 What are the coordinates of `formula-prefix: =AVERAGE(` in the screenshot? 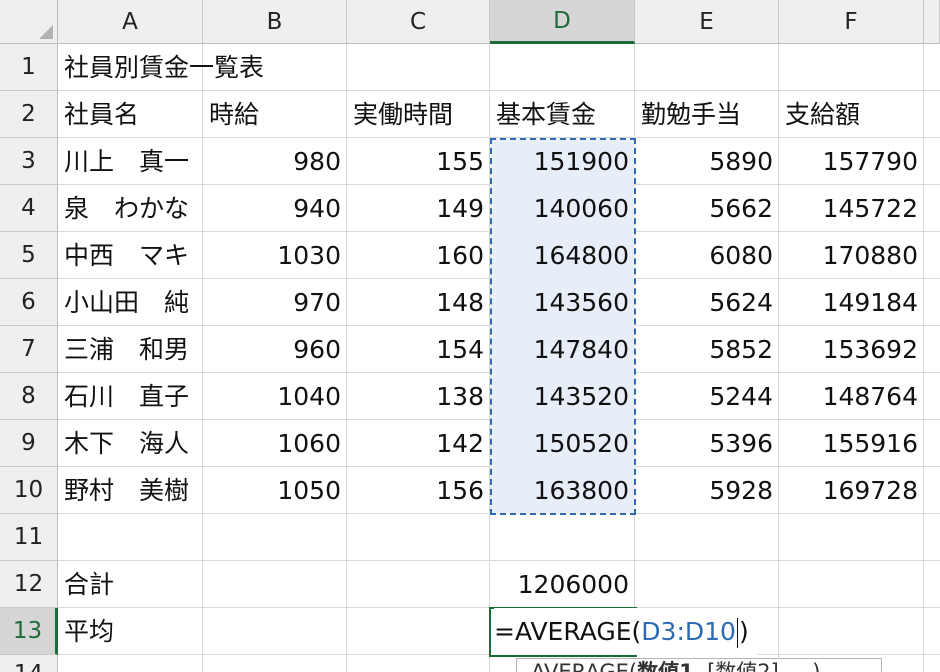 It's located at (568, 631).